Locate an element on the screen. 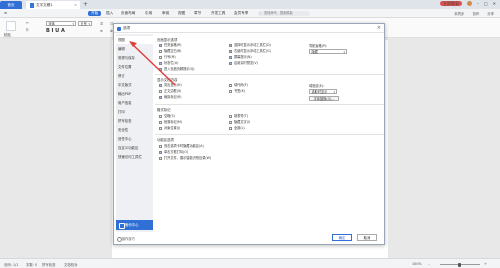  sidebar-item-quick-access: 快速访问工具栏 is located at coordinates (134, 157).